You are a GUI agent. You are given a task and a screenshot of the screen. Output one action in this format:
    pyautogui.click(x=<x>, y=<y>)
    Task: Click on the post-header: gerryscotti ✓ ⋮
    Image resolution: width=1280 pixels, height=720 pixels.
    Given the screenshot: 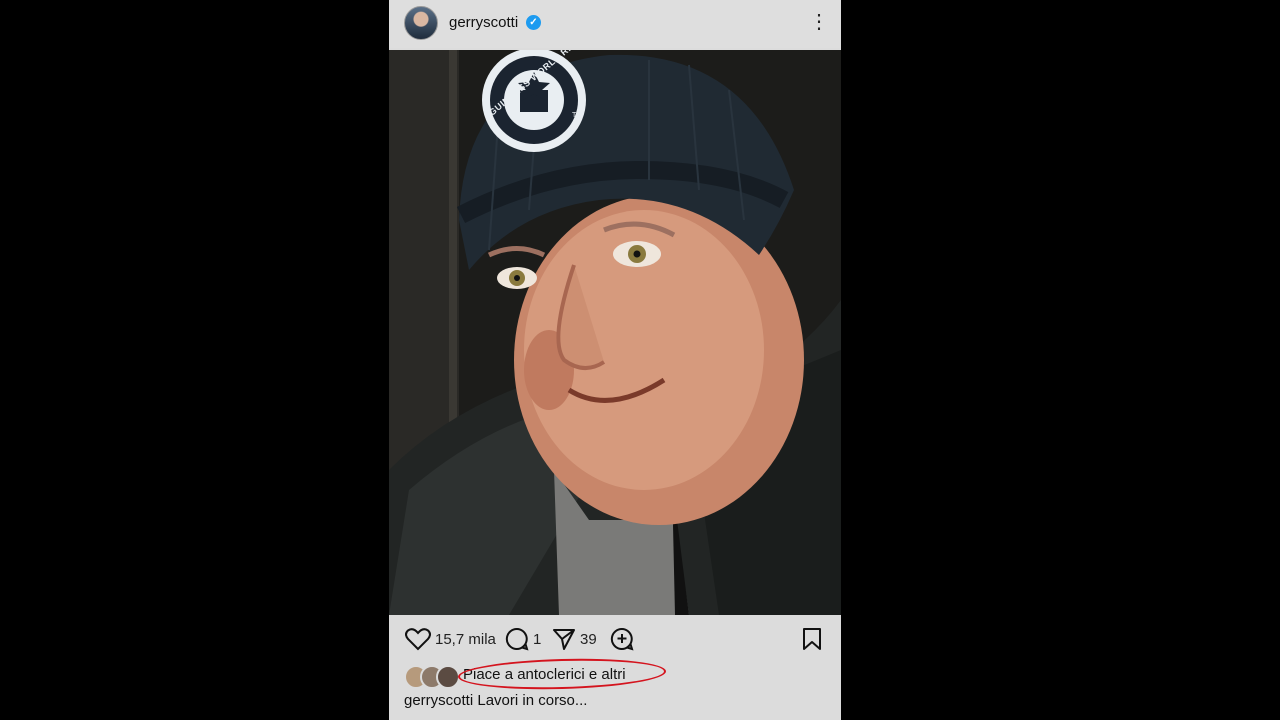 What is the action you would take?
    pyautogui.click(x=615, y=24)
    